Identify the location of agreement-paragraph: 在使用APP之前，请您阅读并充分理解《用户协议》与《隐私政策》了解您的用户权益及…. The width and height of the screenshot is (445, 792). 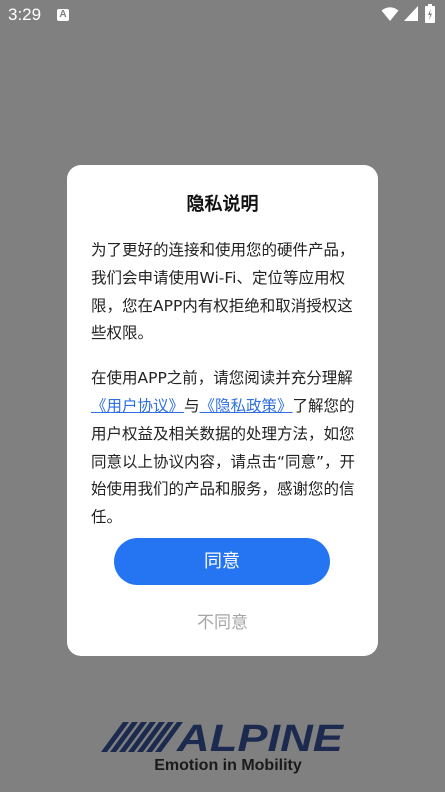
(223, 448).